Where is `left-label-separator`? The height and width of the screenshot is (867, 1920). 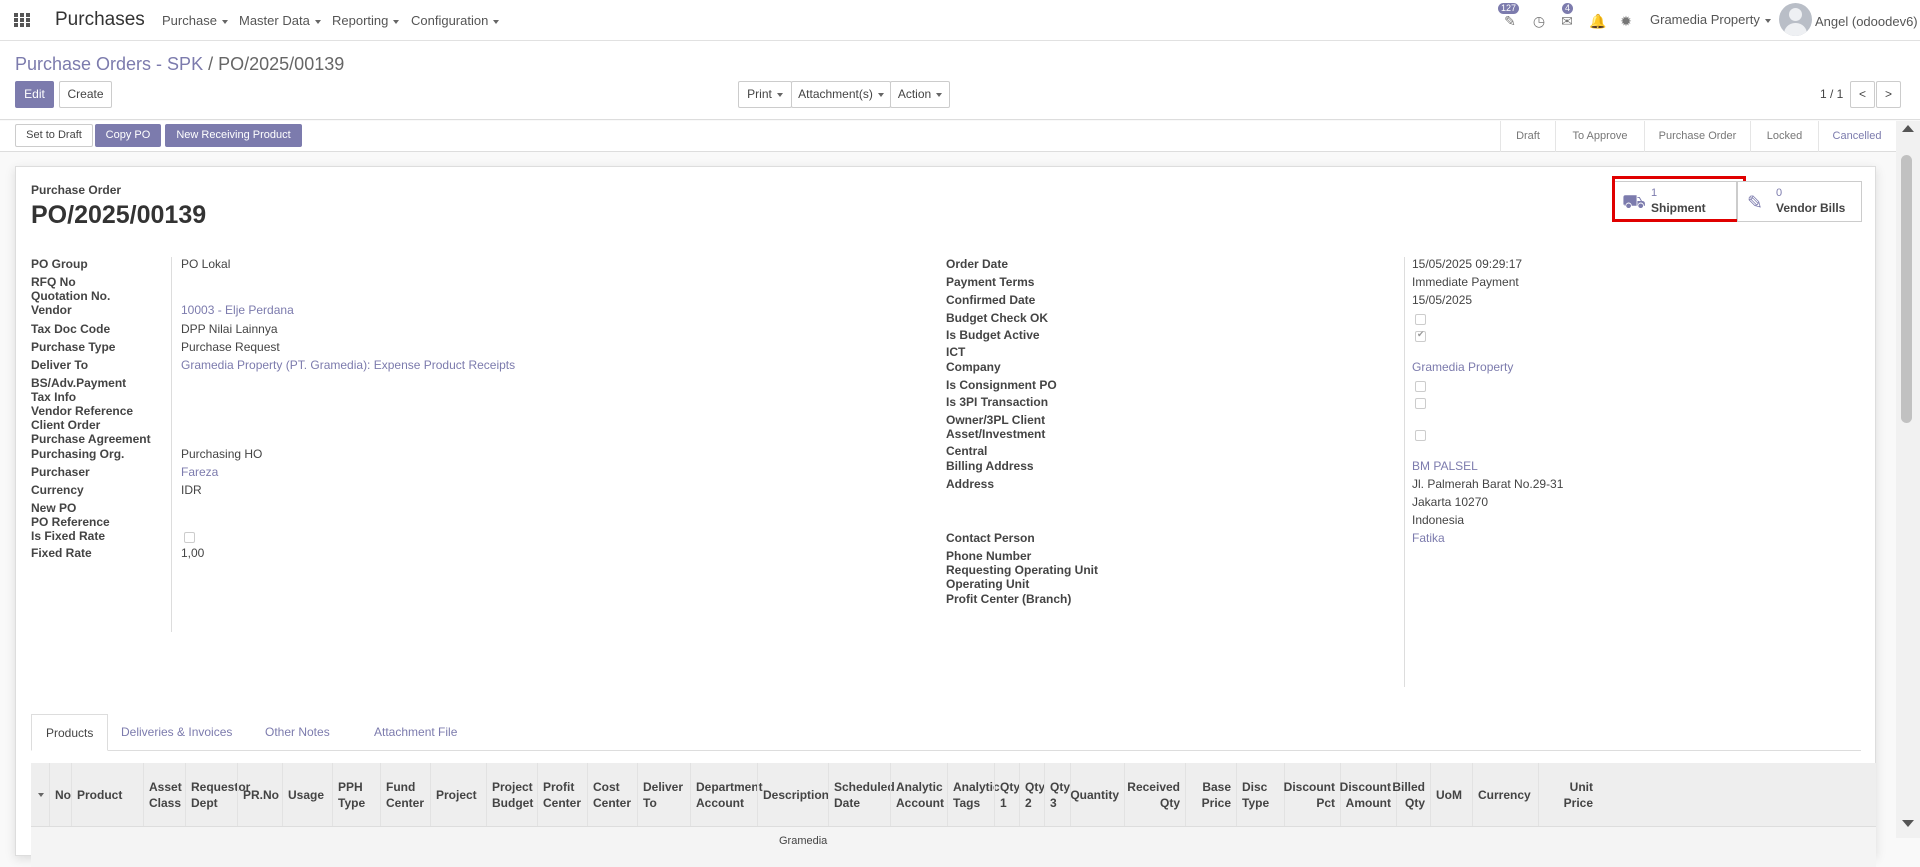
left-label-separator is located at coordinates (171, 444).